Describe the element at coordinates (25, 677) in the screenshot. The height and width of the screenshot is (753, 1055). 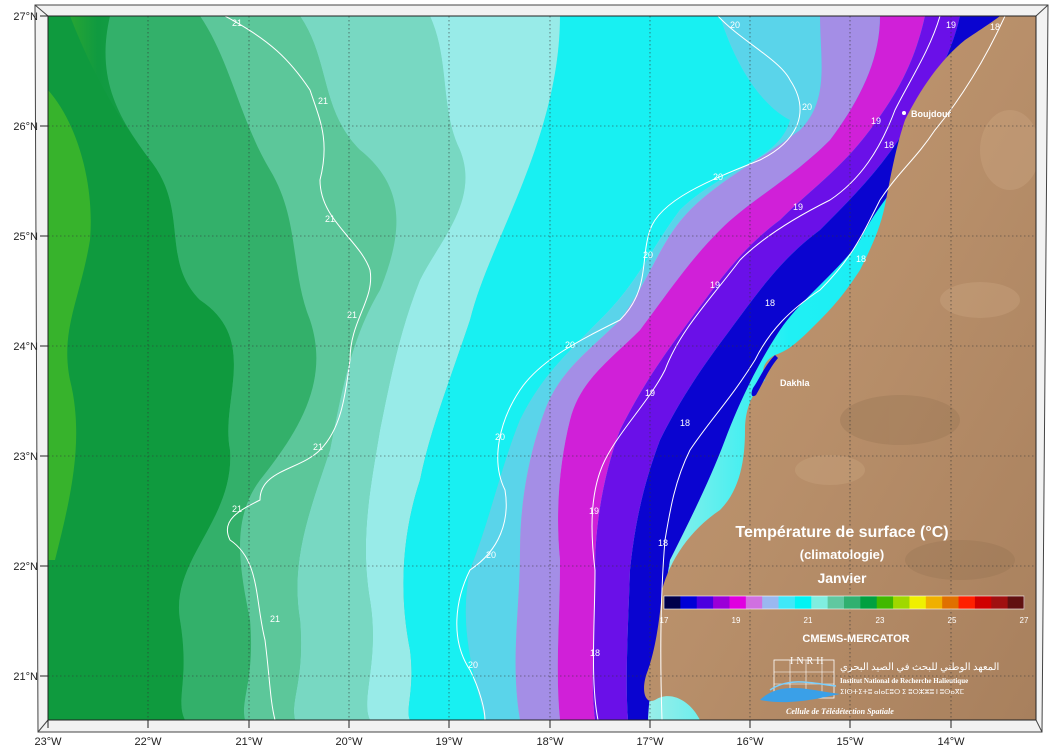
I see `lat-label: 21°N` at that location.